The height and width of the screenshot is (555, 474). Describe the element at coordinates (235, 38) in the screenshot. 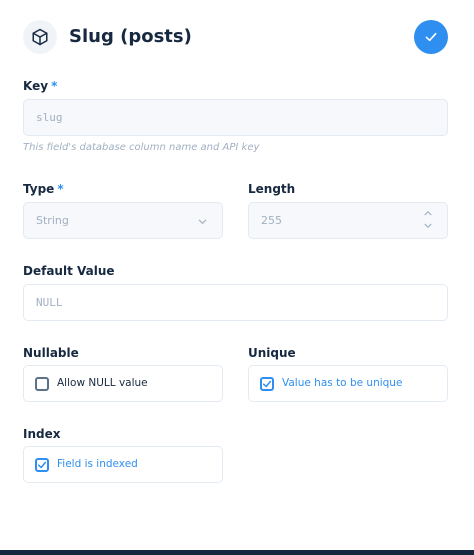

I see `drawer-header: Slug (posts)` at that location.